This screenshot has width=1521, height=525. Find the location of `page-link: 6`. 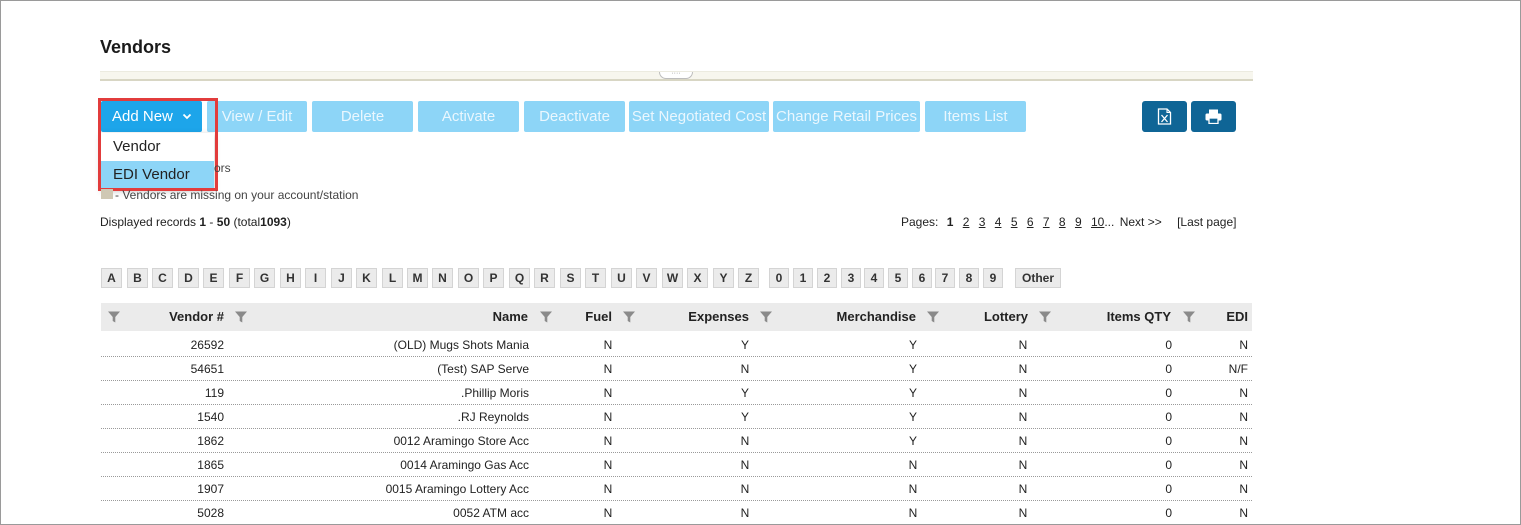

page-link: 6 is located at coordinates (1030, 222).